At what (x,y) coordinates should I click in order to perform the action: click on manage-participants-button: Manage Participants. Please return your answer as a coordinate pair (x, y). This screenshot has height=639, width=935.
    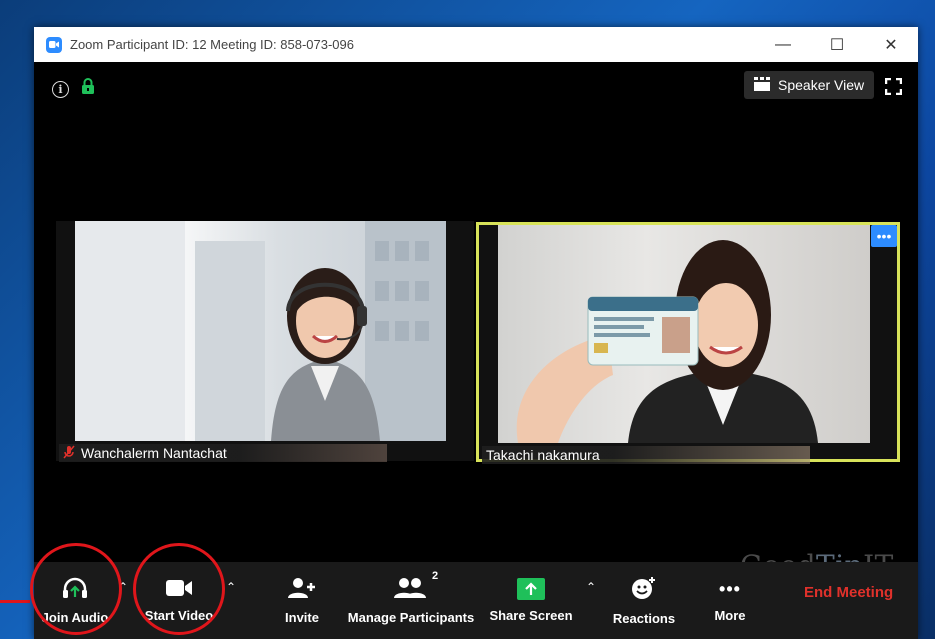
    Looking at the image, I should click on (411, 600).